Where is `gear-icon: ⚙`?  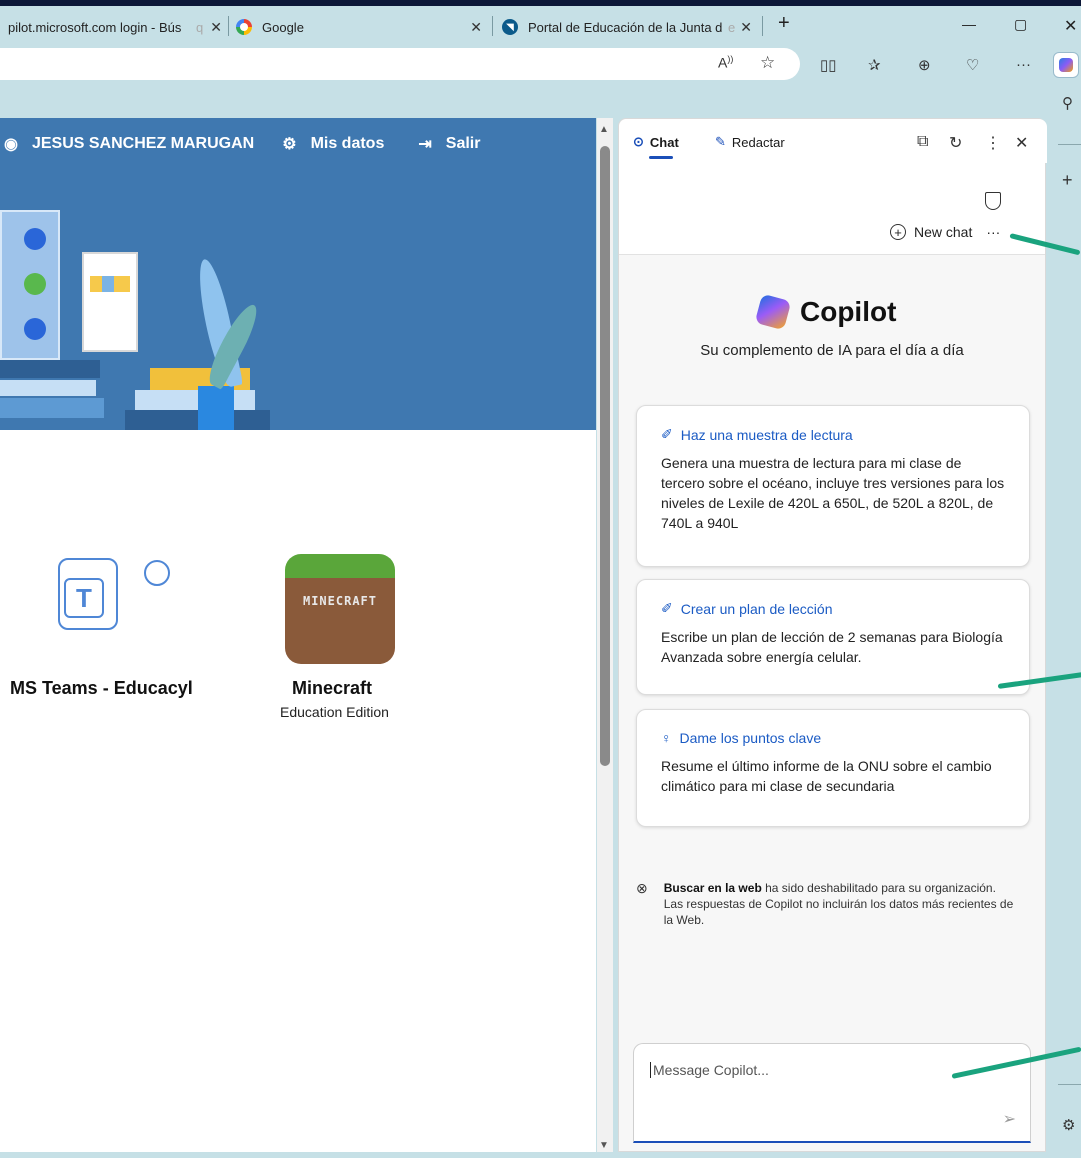
gear-icon: ⚙ is located at coordinates (289, 144).